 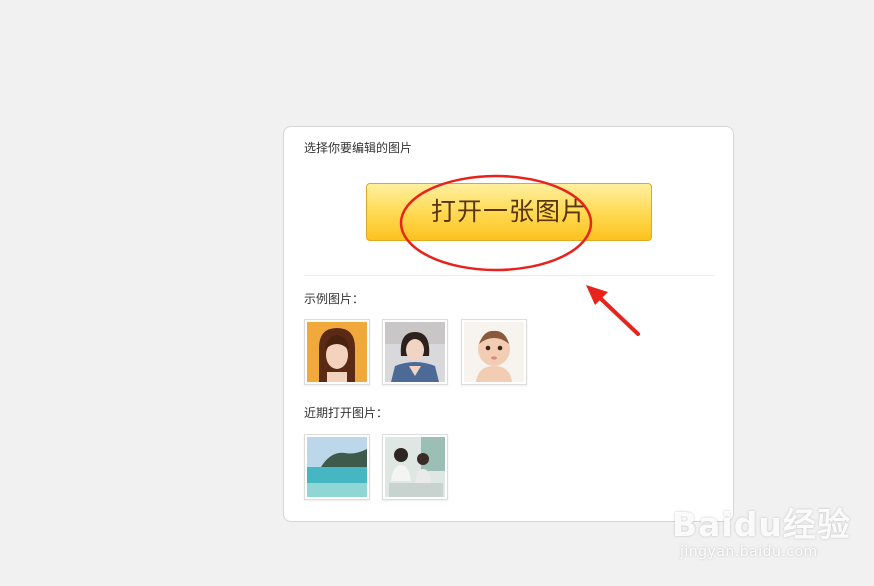 I want to click on woman-bangs-photo, so click(x=337, y=352).